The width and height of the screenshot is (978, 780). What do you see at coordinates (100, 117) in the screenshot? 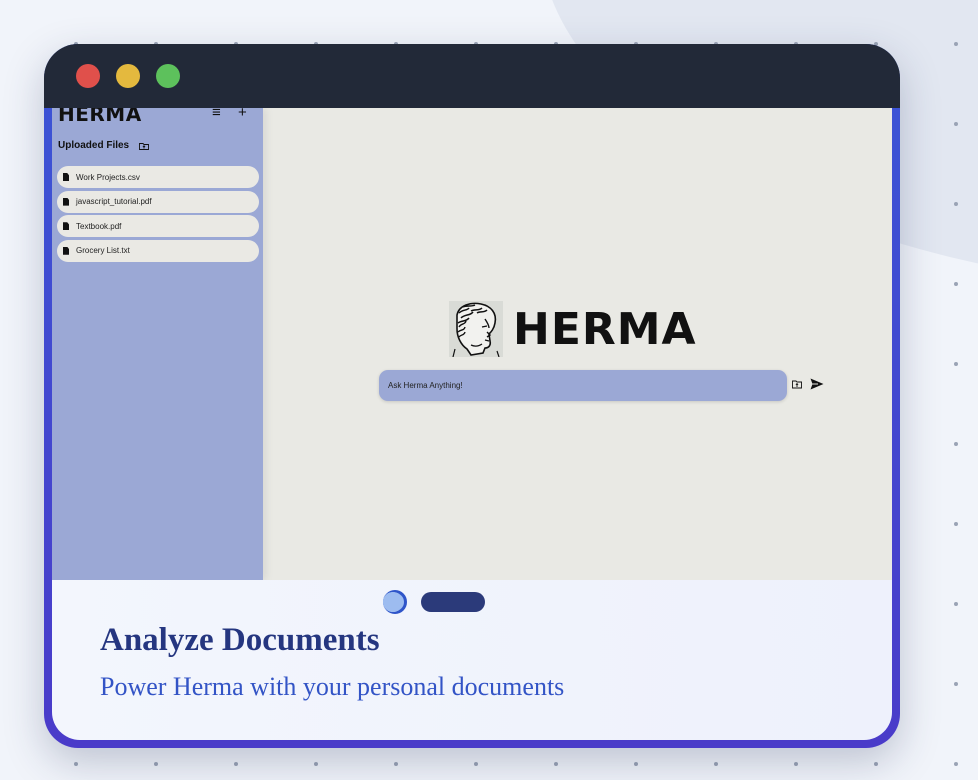
I see `sidebar-logo: HERMA` at bounding box center [100, 117].